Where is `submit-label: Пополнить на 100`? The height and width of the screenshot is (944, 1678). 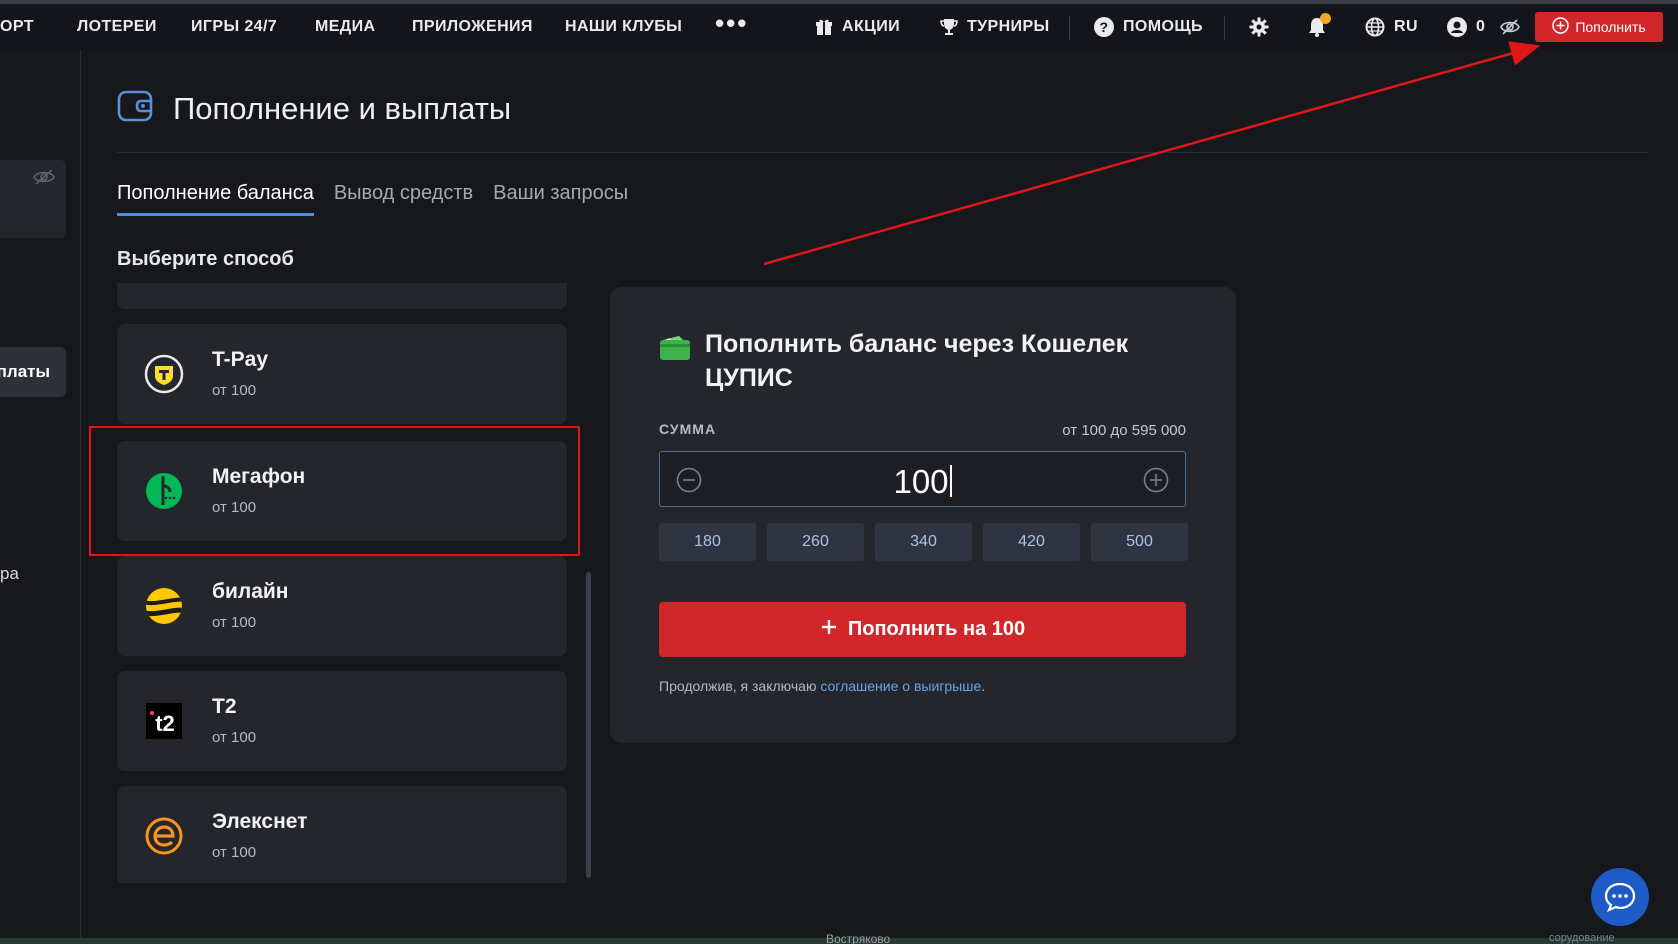
submit-label: Пополнить на 100 is located at coordinates (936, 629).